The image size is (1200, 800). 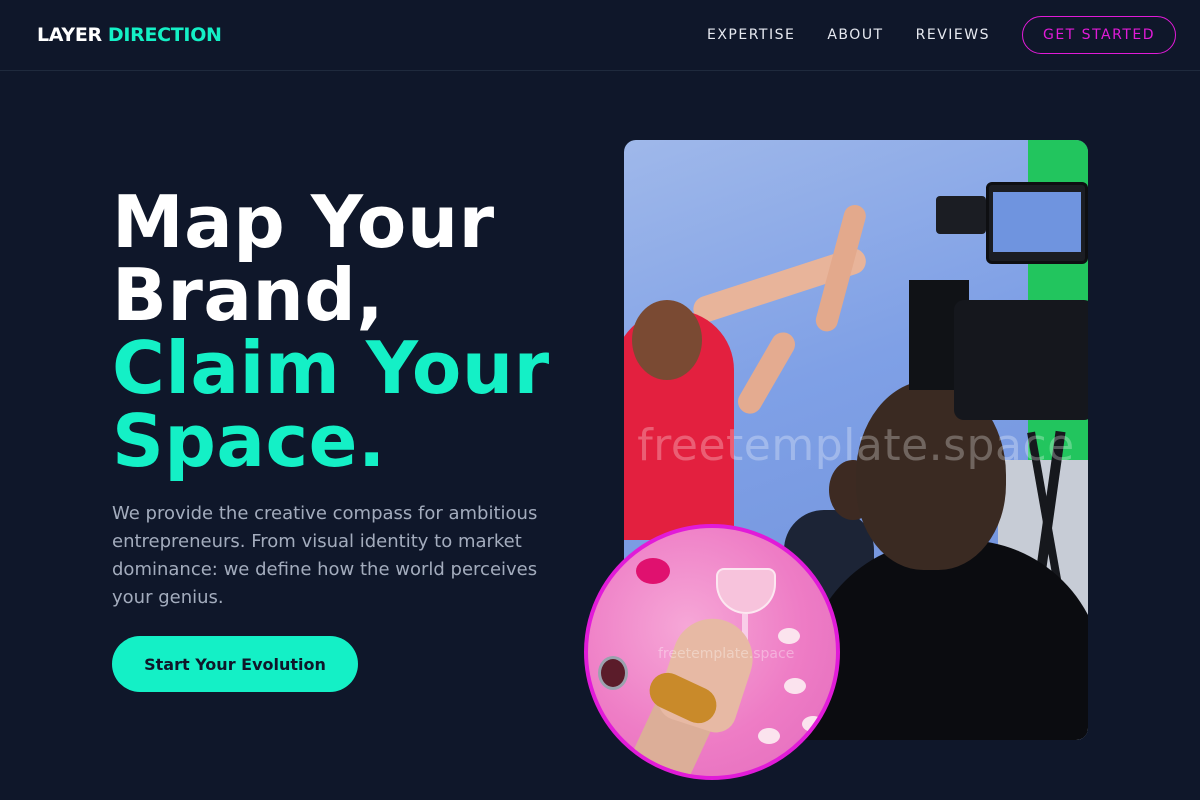 What do you see at coordinates (1037, 222) in the screenshot?
I see `camera-monitor-screen` at bounding box center [1037, 222].